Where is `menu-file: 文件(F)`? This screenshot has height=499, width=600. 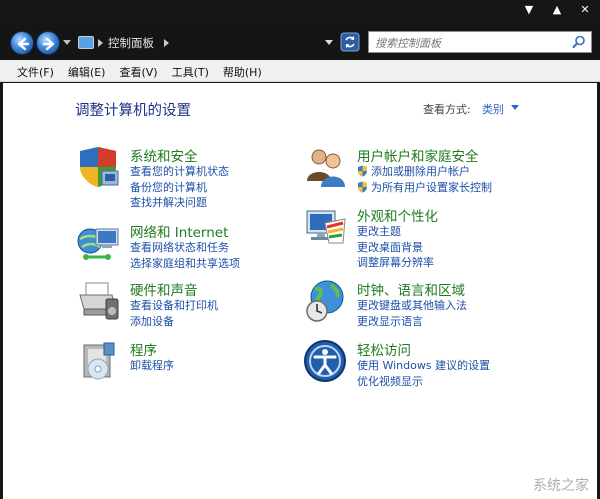 menu-file: 文件(F) is located at coordinates (35, 70).